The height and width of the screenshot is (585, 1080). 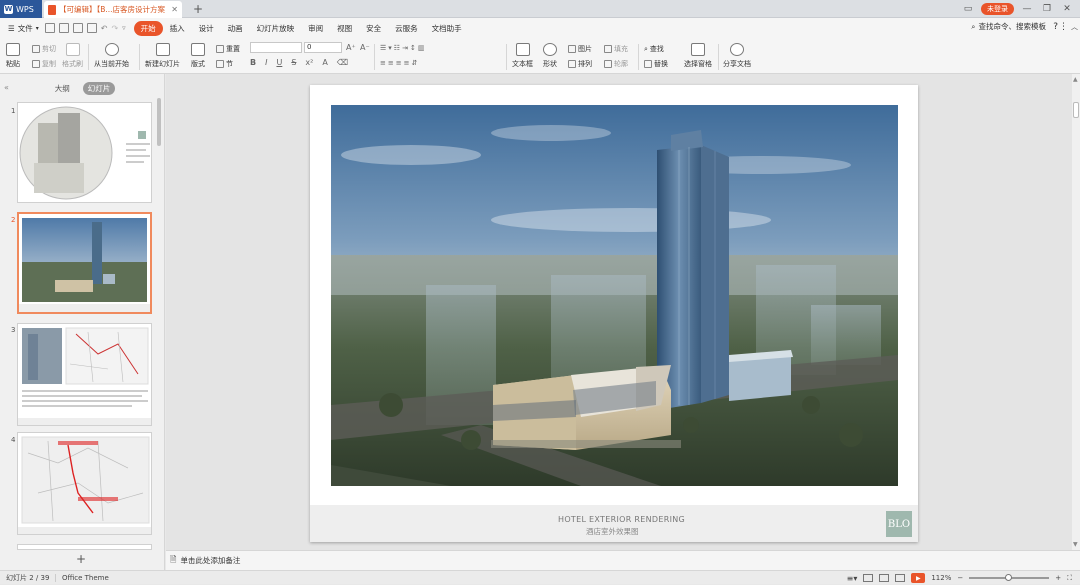 What do you see at coordinates (884, 578) in the screenshot?
I see `slide-sorter-icon` at bounding box center [884, 578].